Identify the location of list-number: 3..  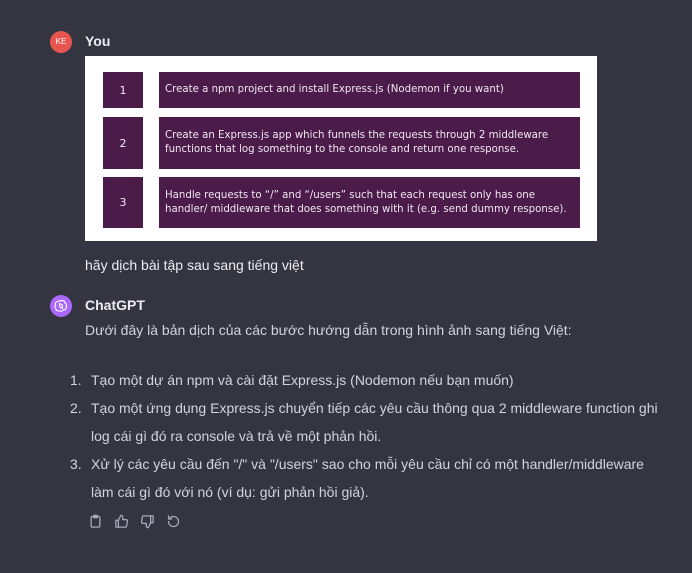
(76, 464).